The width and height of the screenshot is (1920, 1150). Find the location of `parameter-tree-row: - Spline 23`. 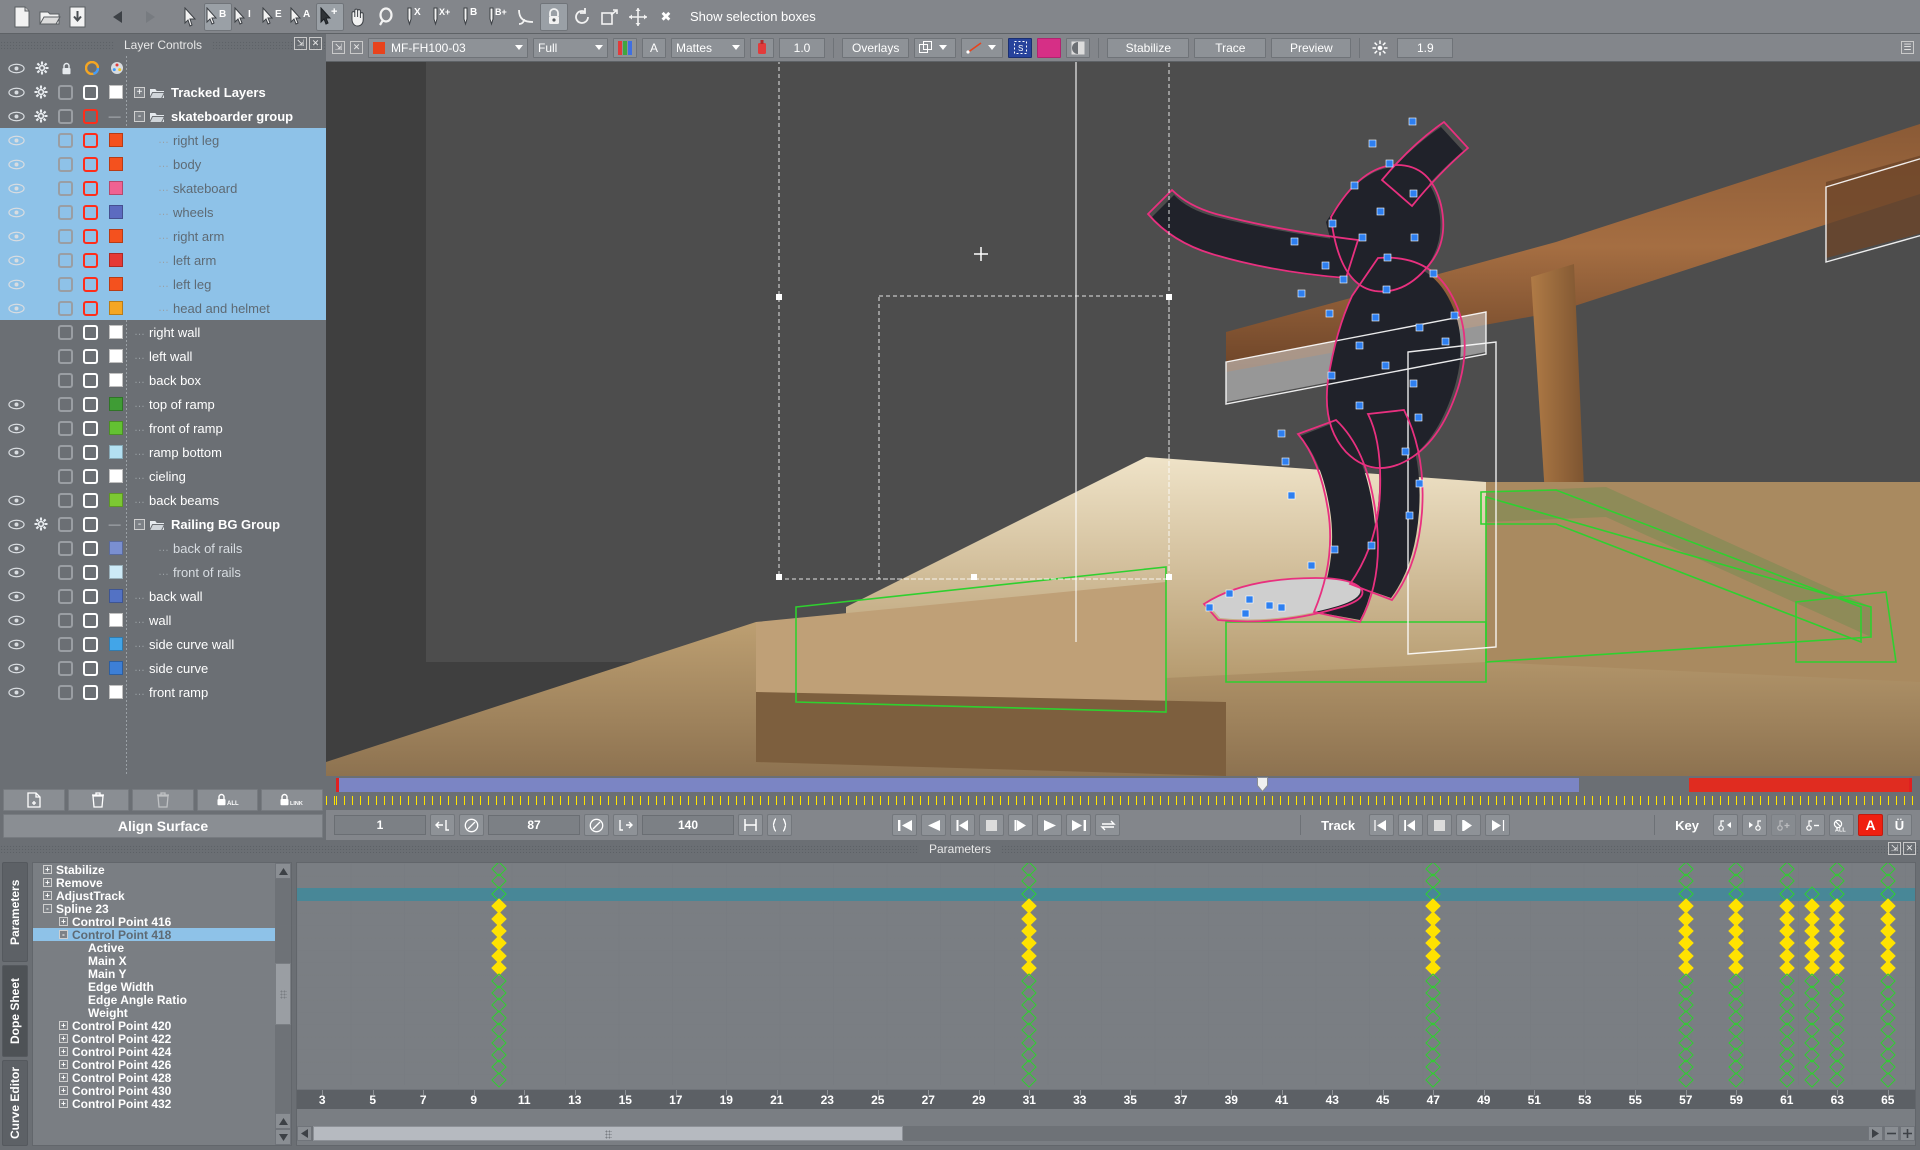

parameter-tree-row: - Spline 23 is located at coordinates (154, 909).